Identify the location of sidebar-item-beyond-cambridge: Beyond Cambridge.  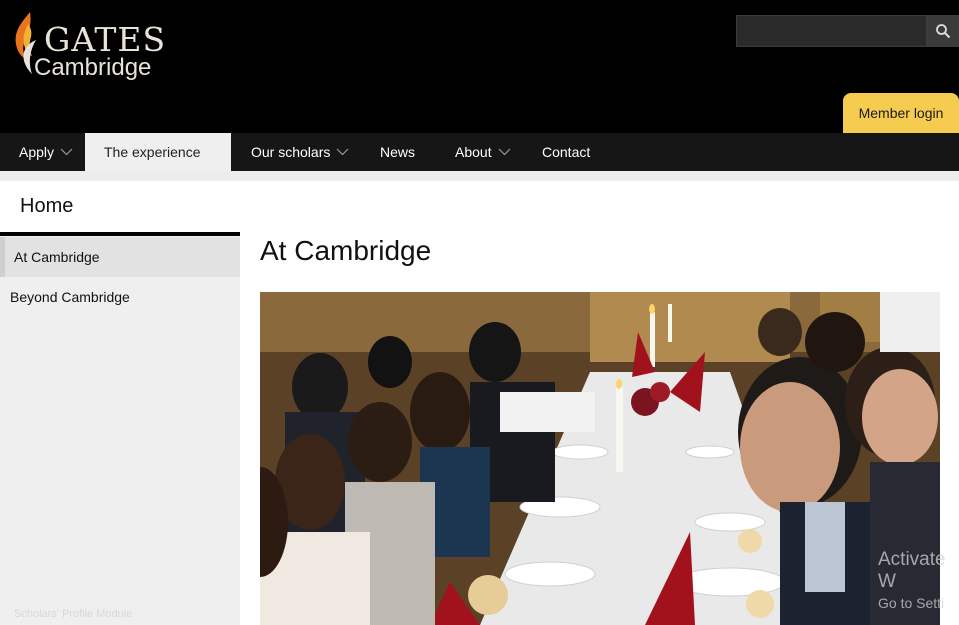
(120, 297).